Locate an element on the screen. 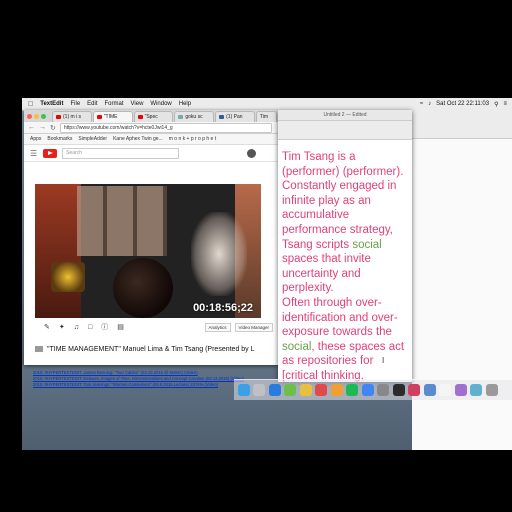 The width and height of the screenshot is (512, 512). reload-icon: ↻ is located at coordinates (53, 128).